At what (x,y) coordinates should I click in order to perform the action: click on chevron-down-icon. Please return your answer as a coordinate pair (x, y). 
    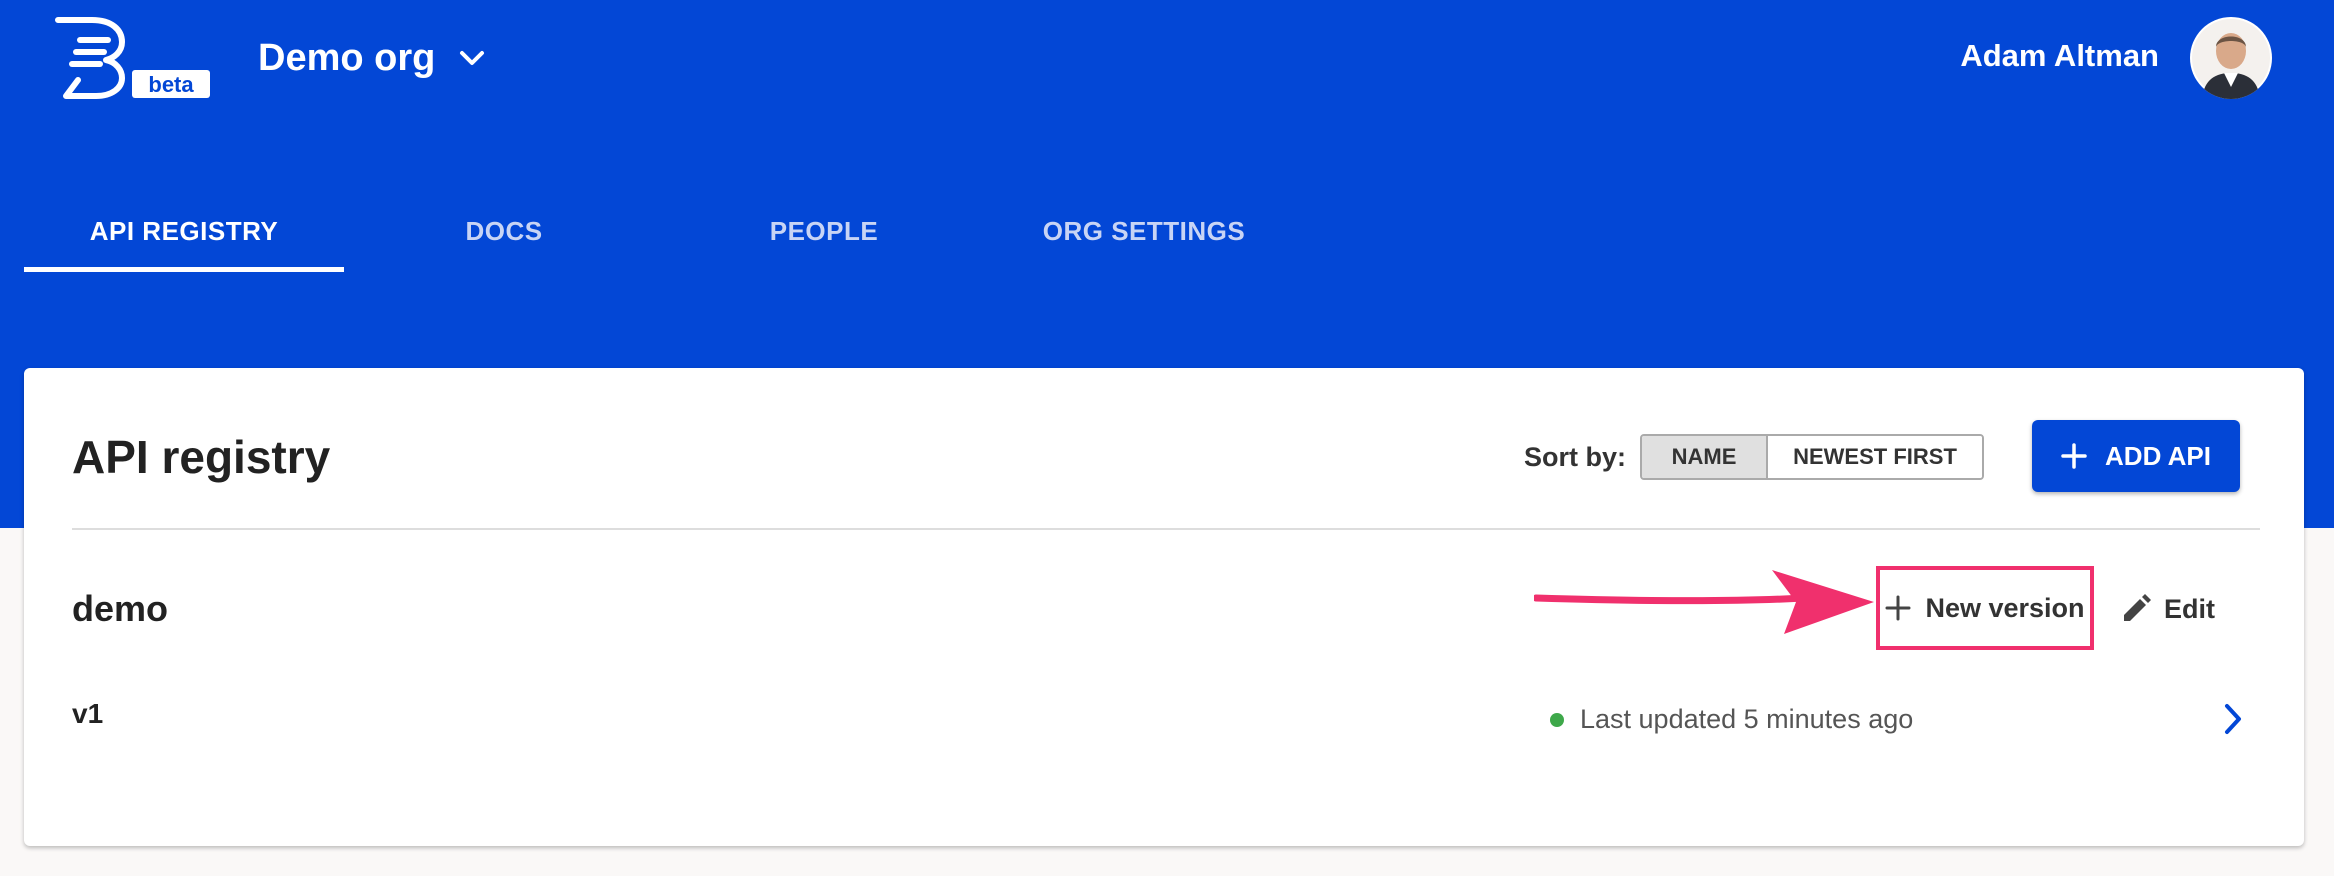
    Looking at the image, I should click on (472, 58).